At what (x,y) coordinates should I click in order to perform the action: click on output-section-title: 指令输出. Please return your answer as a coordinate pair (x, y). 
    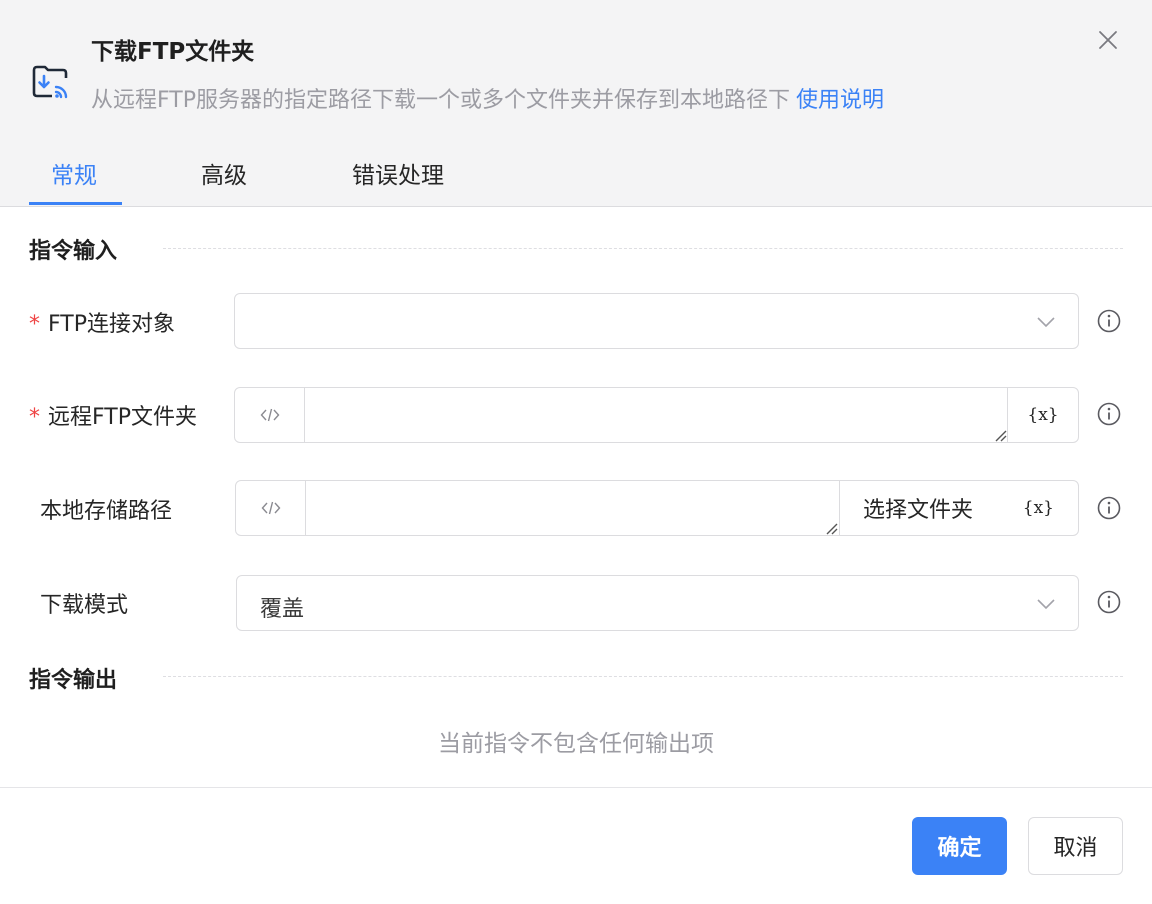
    Looking at the image, I should click on (73, 680).